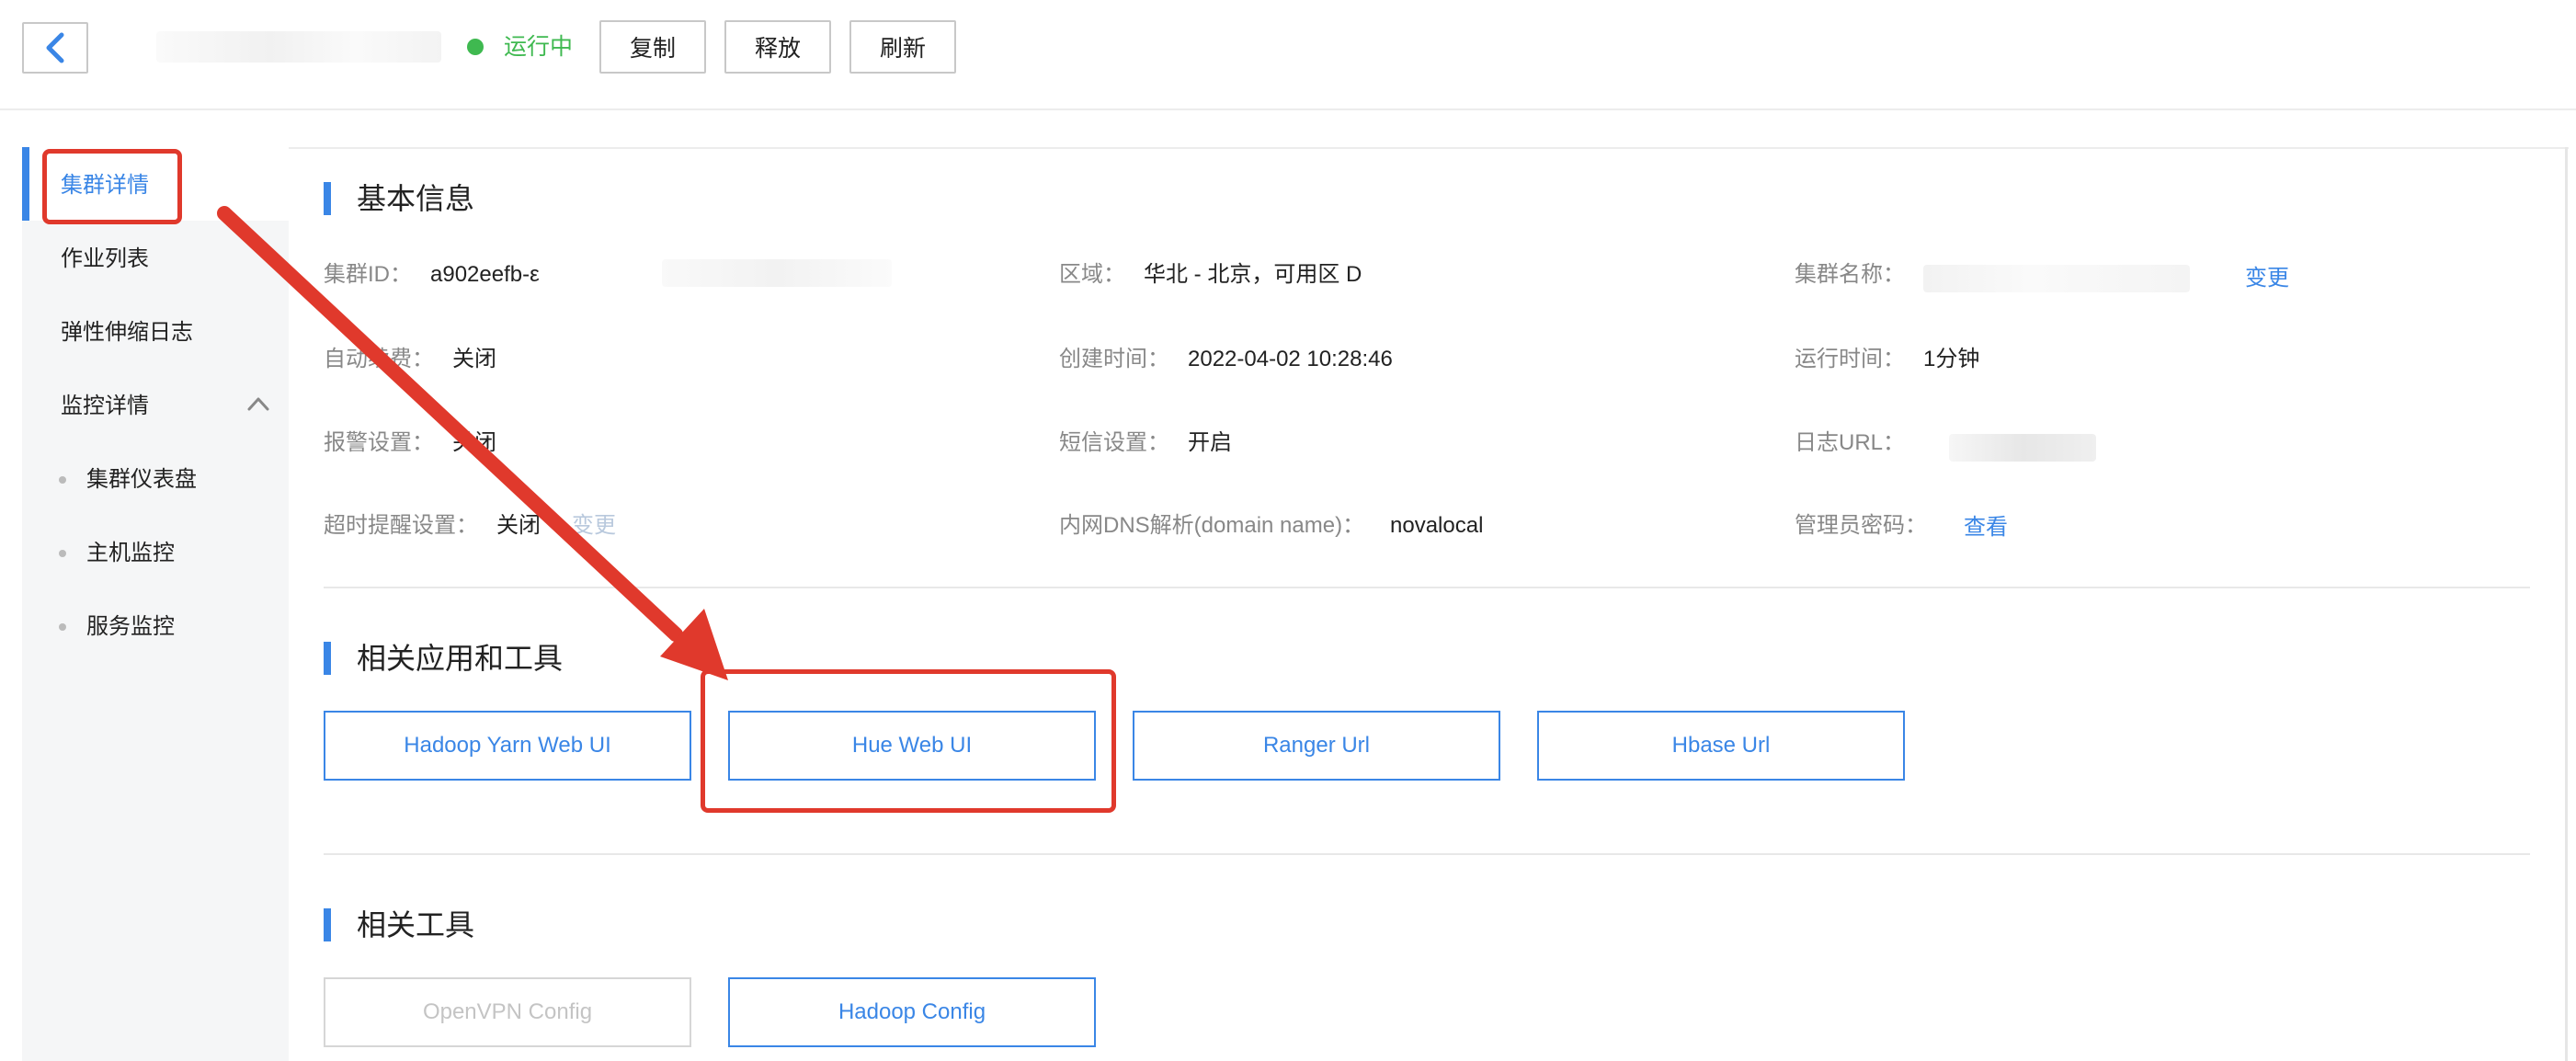 This screenshot has width=2576, height=1061. What do you see at coordinates (777, 273) in the screenshot?
I see `cluster-id-redacted` at bounding box center [777, 273].